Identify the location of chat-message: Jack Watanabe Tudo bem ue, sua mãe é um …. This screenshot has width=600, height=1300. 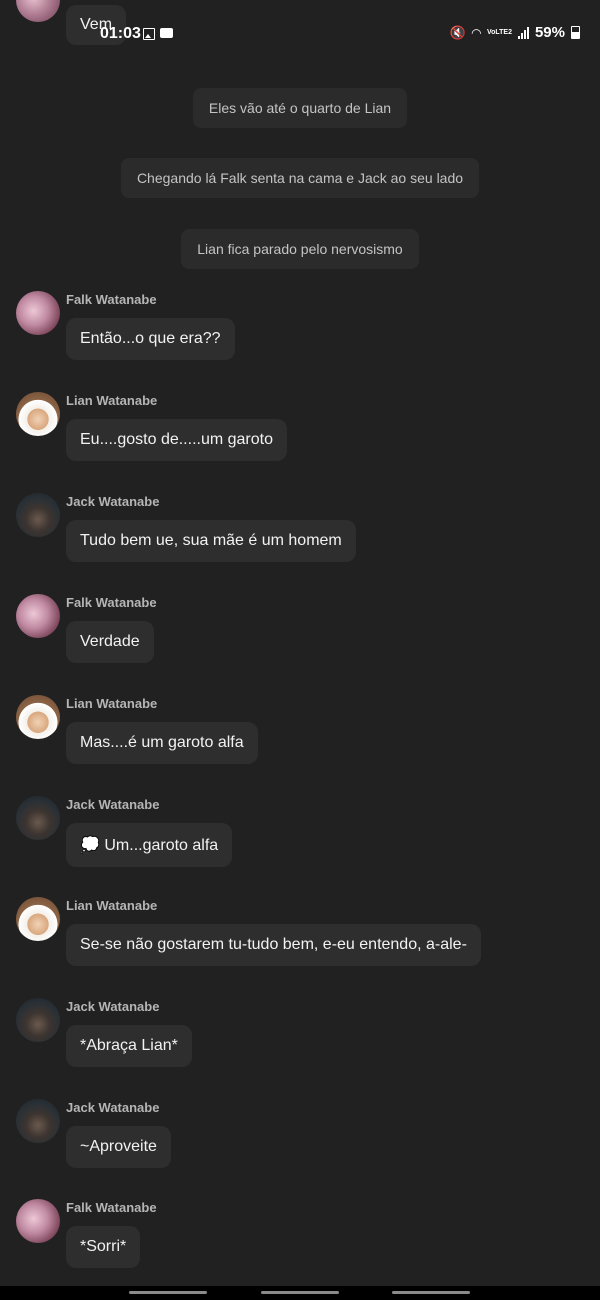
(300, 538).